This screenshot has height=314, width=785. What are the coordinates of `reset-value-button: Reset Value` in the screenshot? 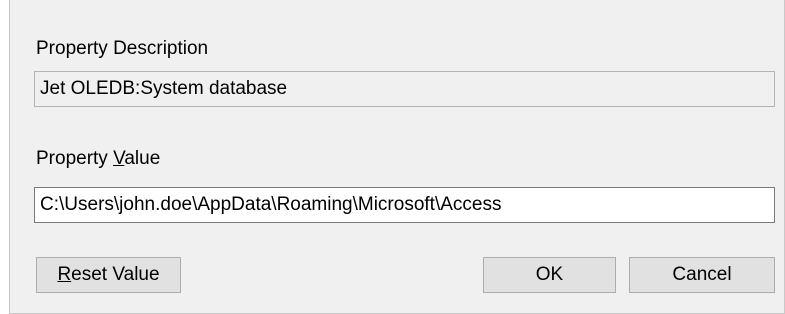 It's located at (108, 275).